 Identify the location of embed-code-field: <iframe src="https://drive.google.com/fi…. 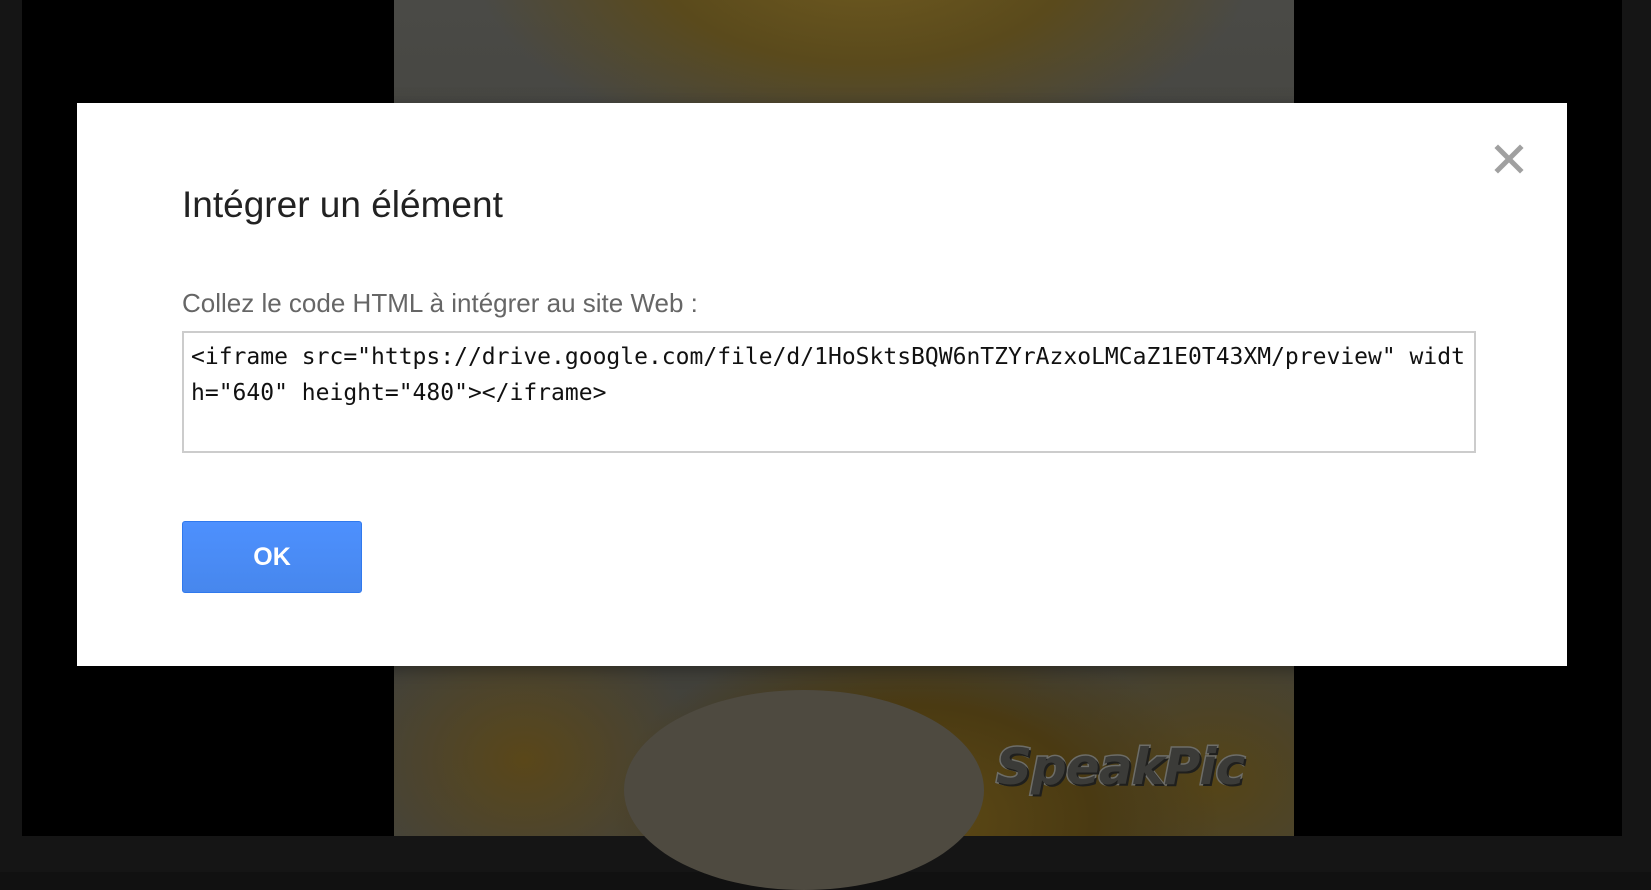
(829, 392).